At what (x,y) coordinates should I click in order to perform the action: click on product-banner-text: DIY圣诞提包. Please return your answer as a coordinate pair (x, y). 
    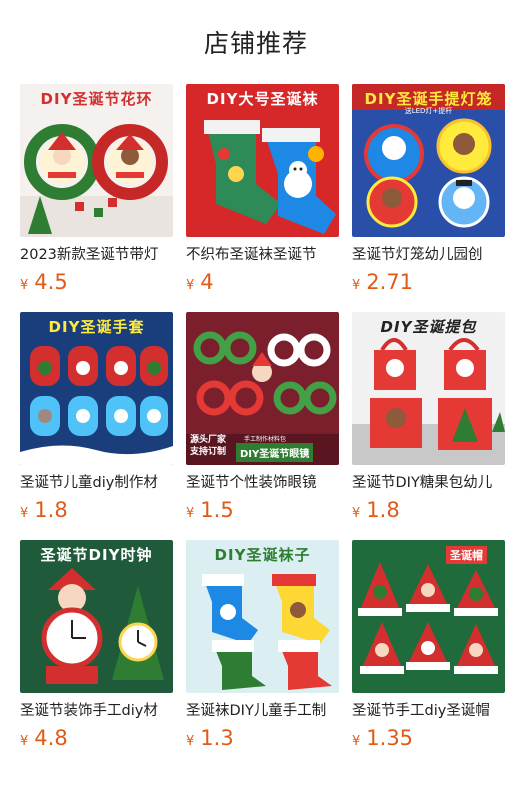
    Looking at the image, I should click on (428, 327).